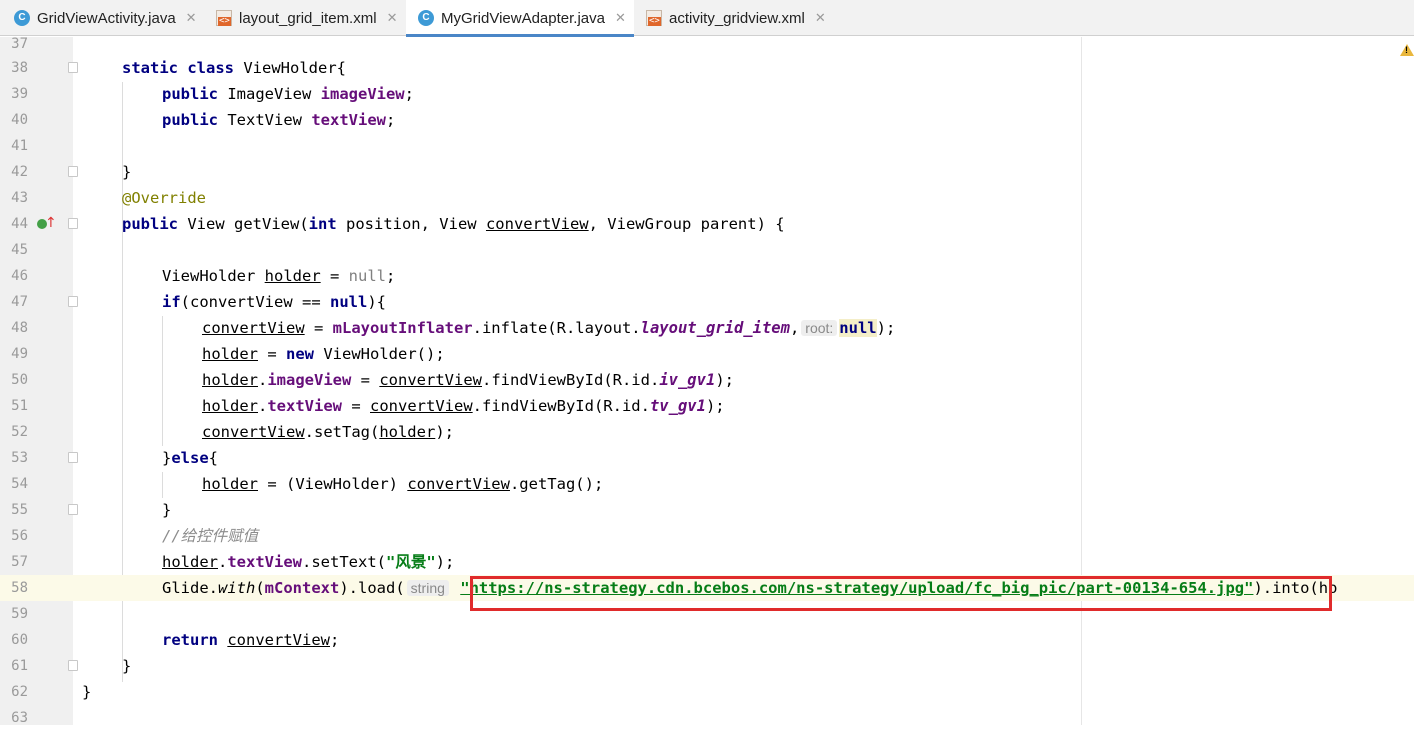  What do you see at coordinates (707, 640) in the screenshot?
I see `code-line: 60 return convertView;` at bounding box center [707, 640].